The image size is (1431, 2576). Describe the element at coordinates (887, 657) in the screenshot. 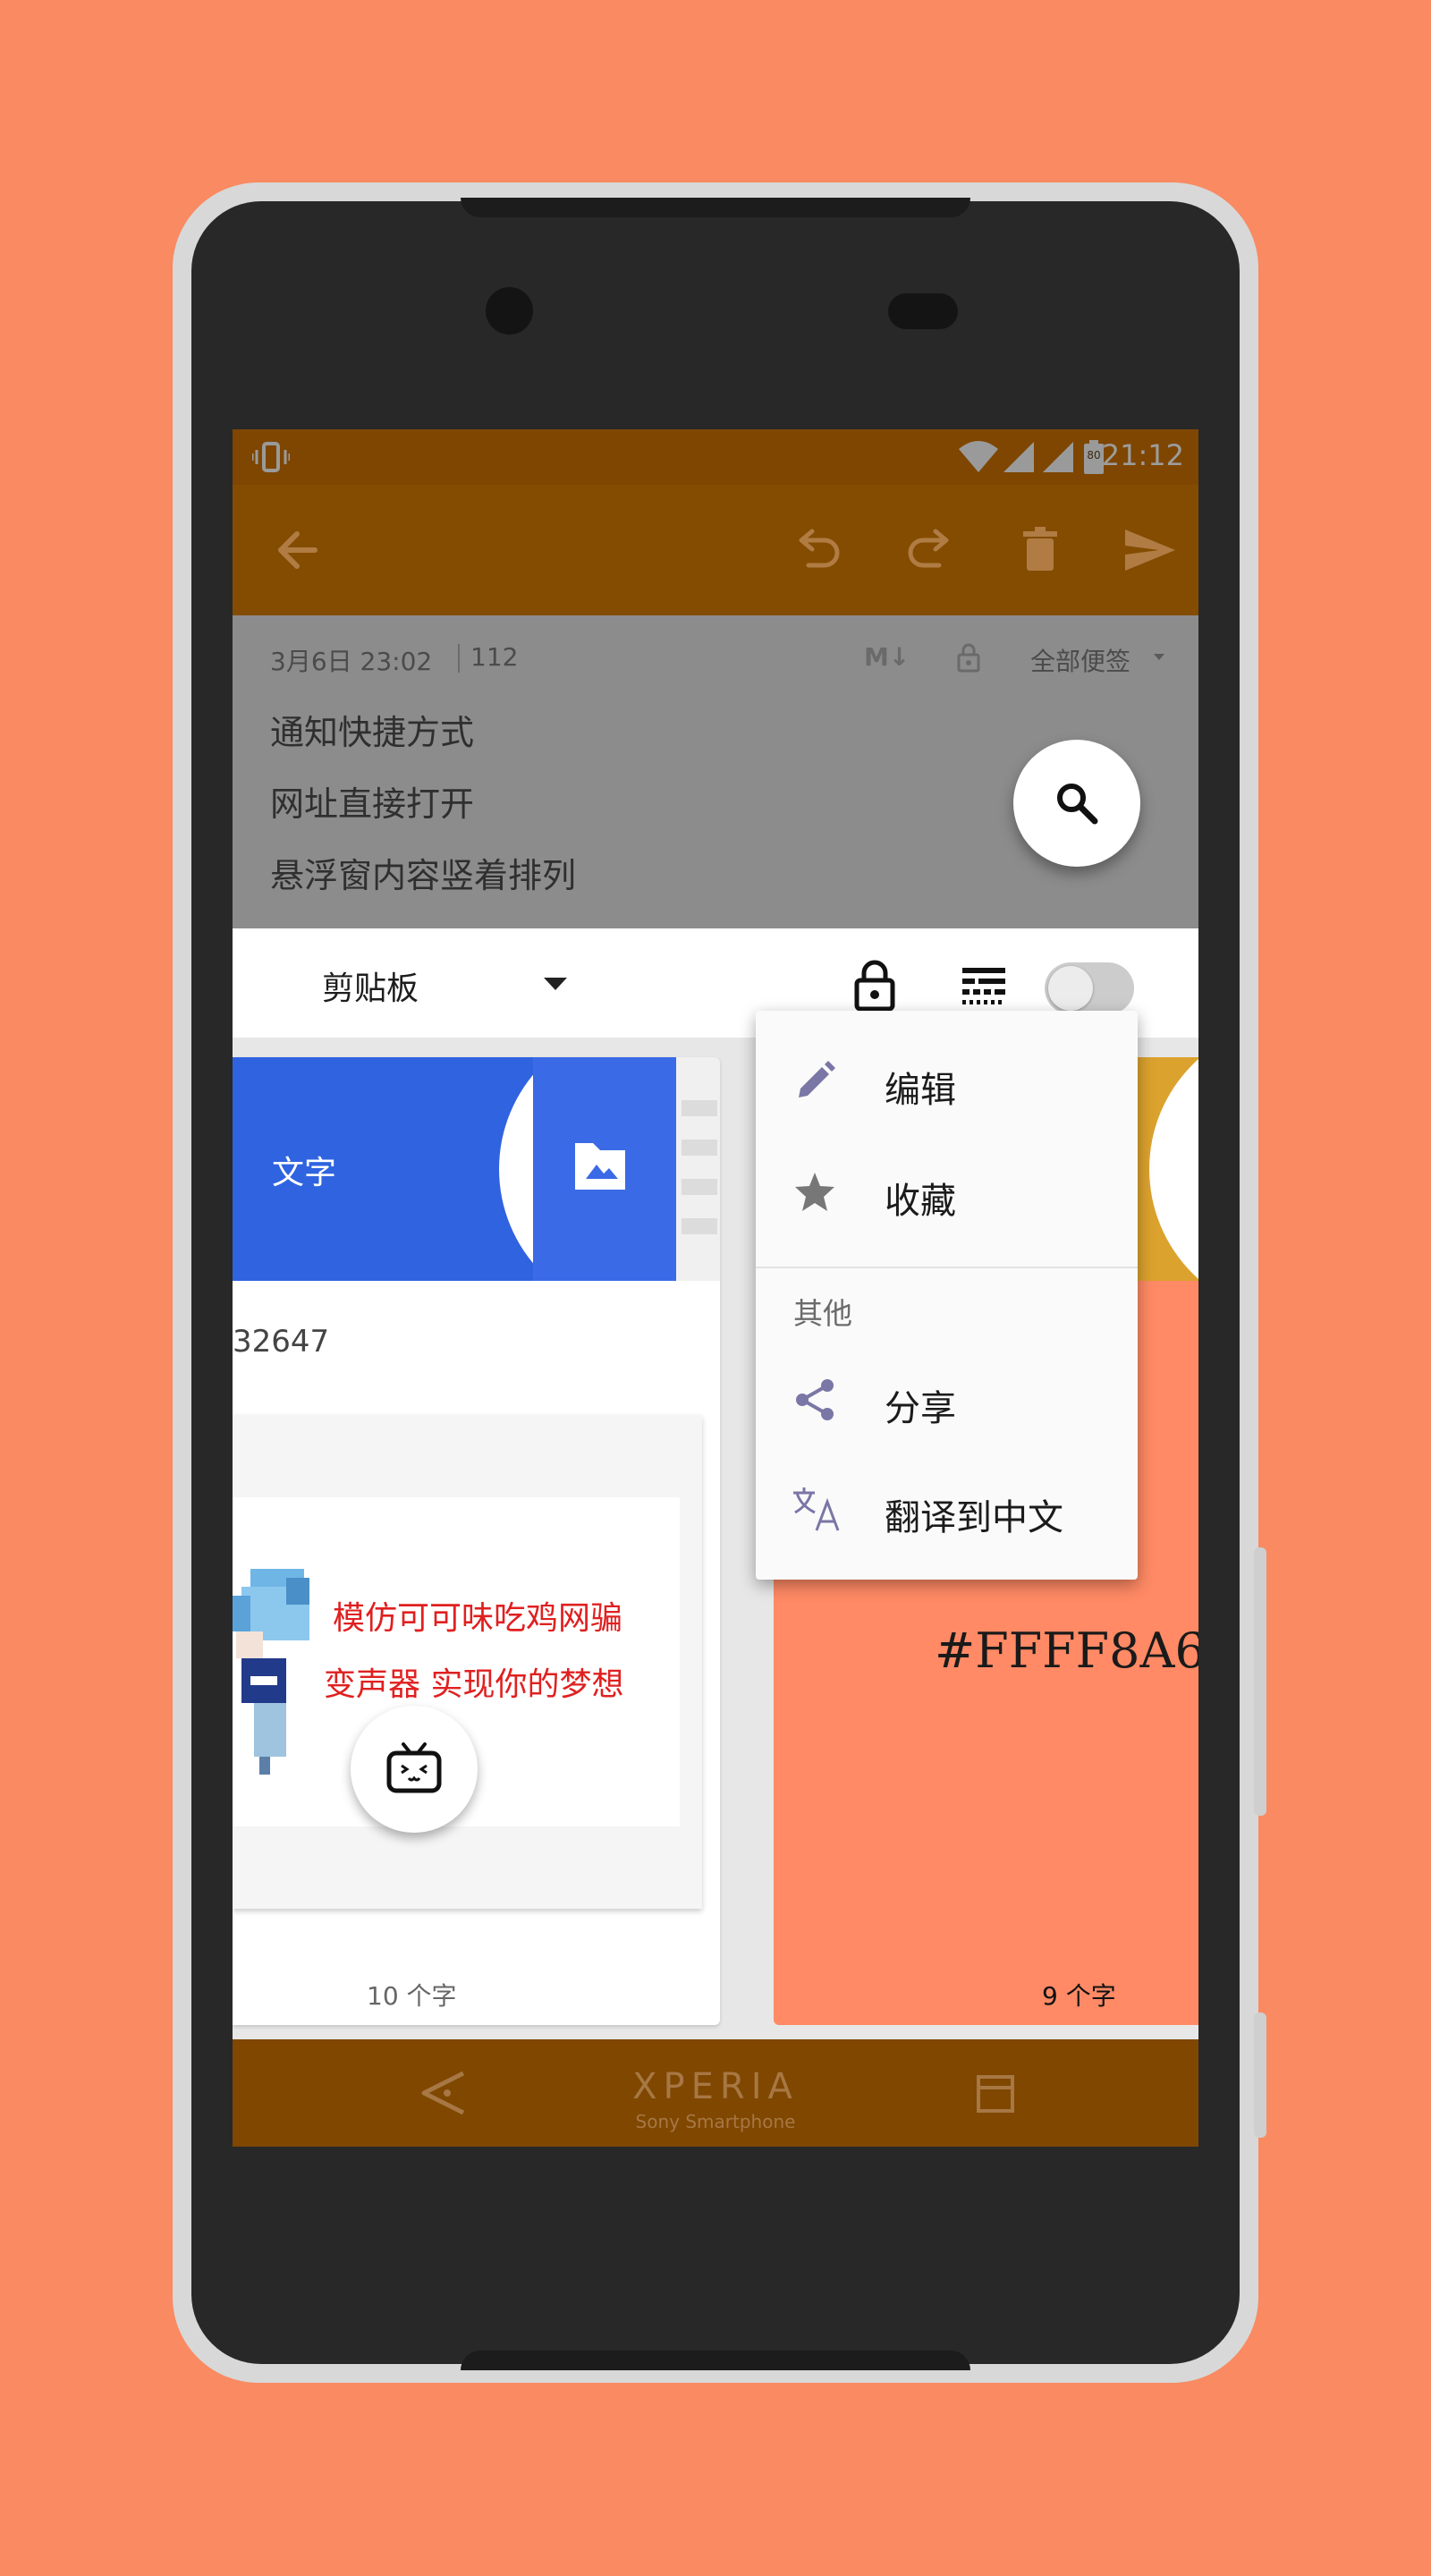

I see `markdown-icon: M↓` at that location.